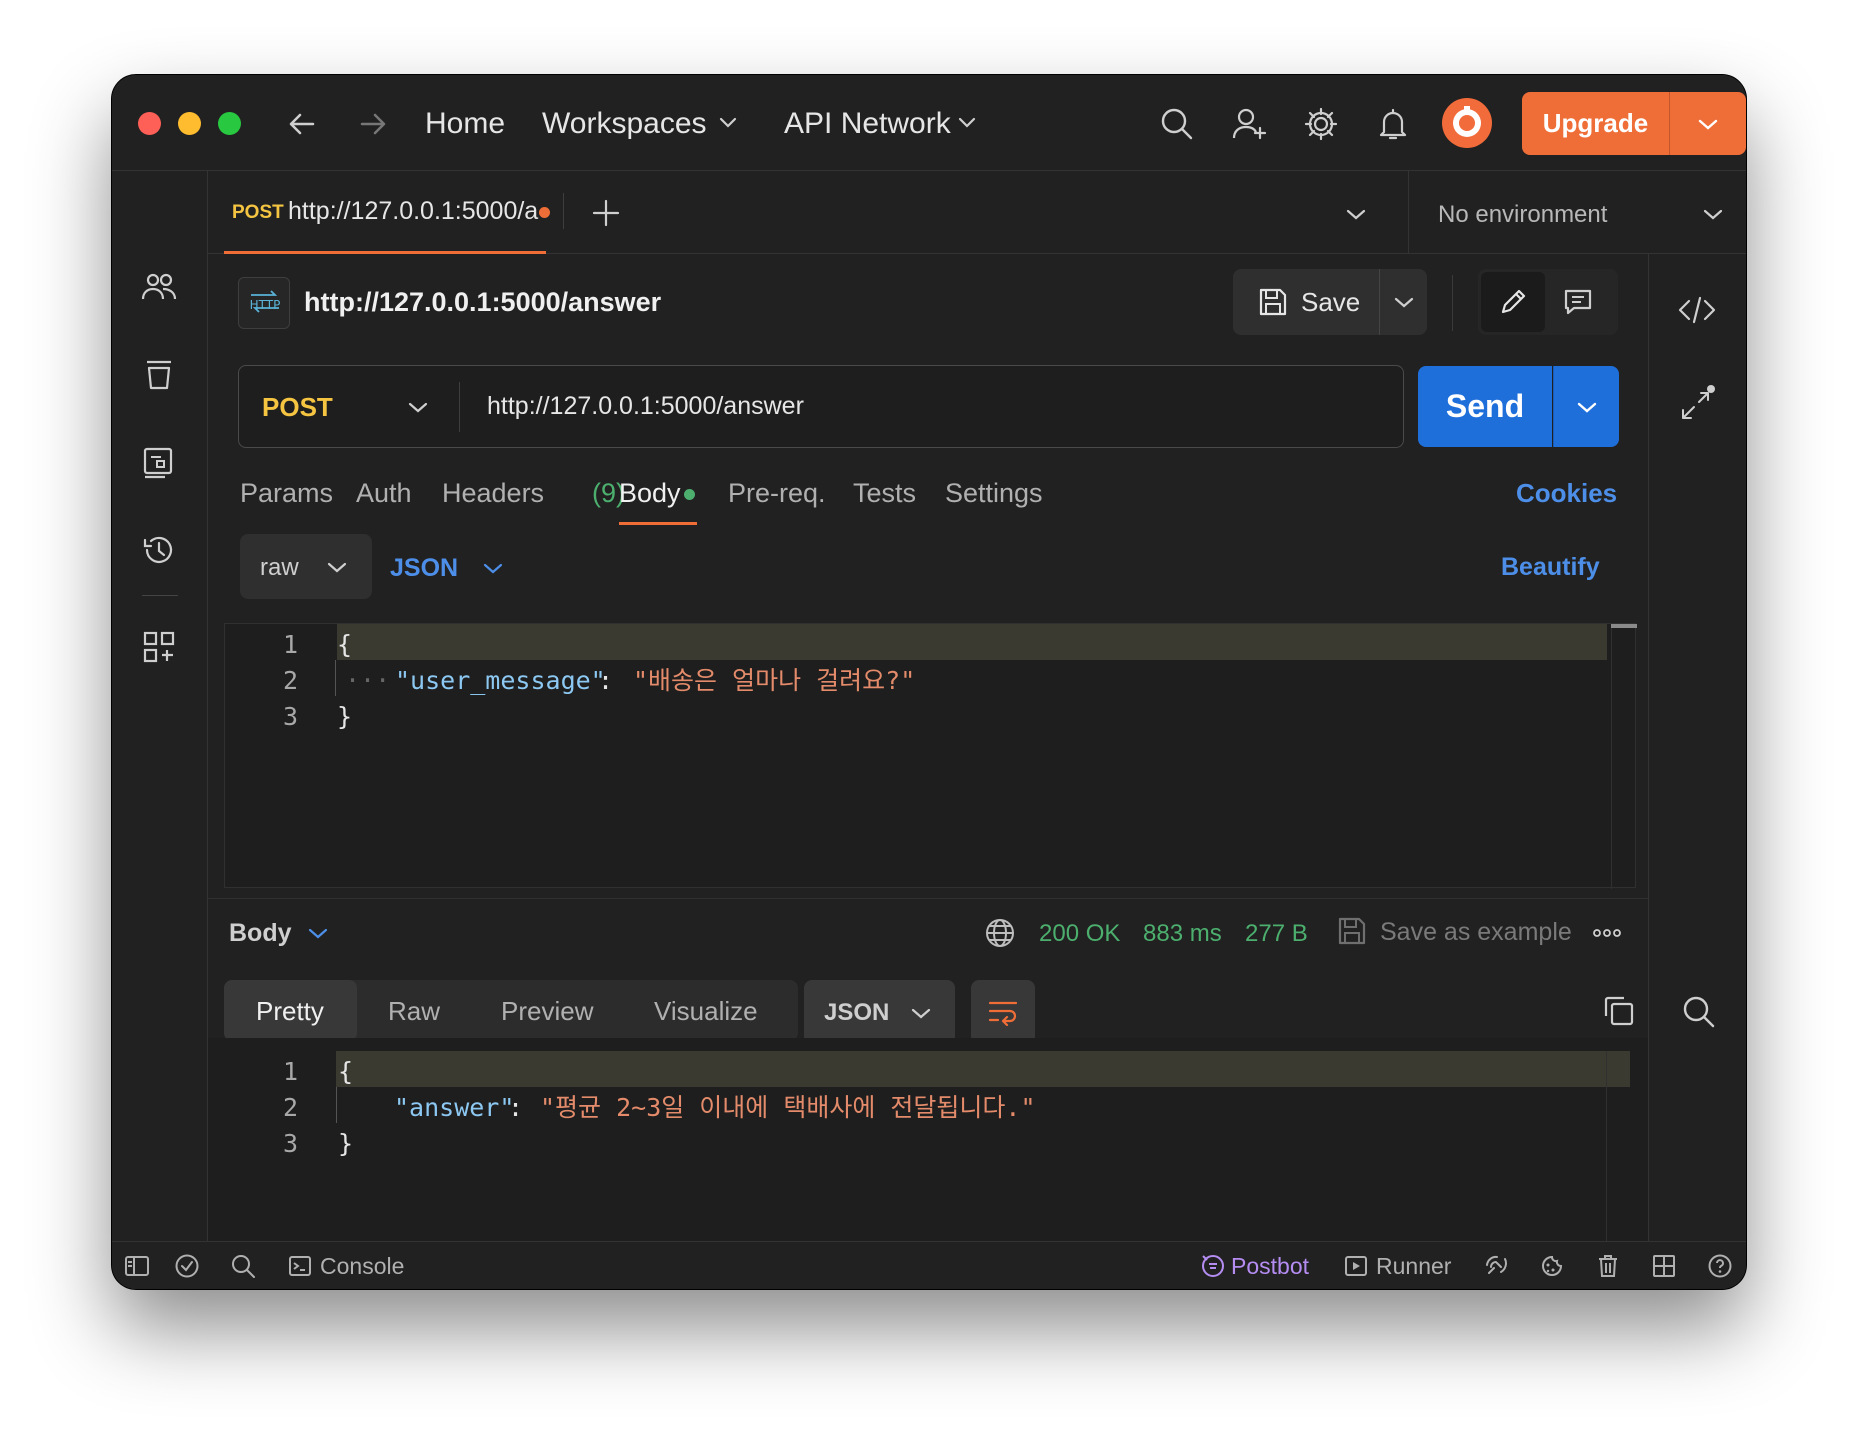  I want to click on view-tab-pretty: Pretty, so click(290, 1010).